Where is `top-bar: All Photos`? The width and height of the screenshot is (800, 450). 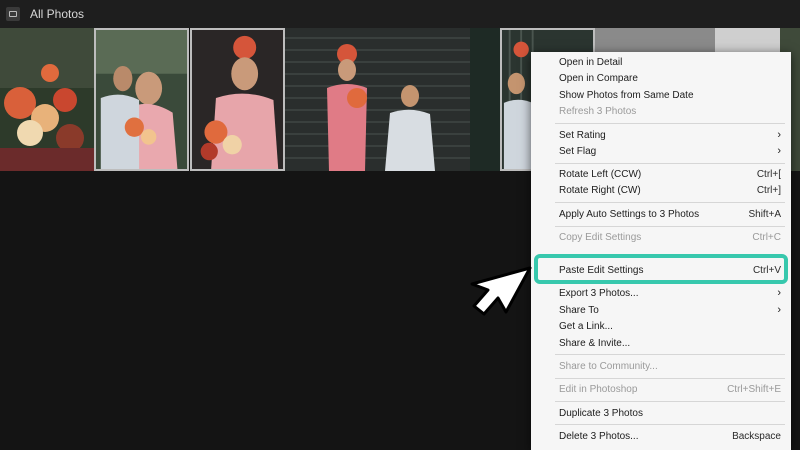 top-bar: All Photos is located at coordinates (400, 14).